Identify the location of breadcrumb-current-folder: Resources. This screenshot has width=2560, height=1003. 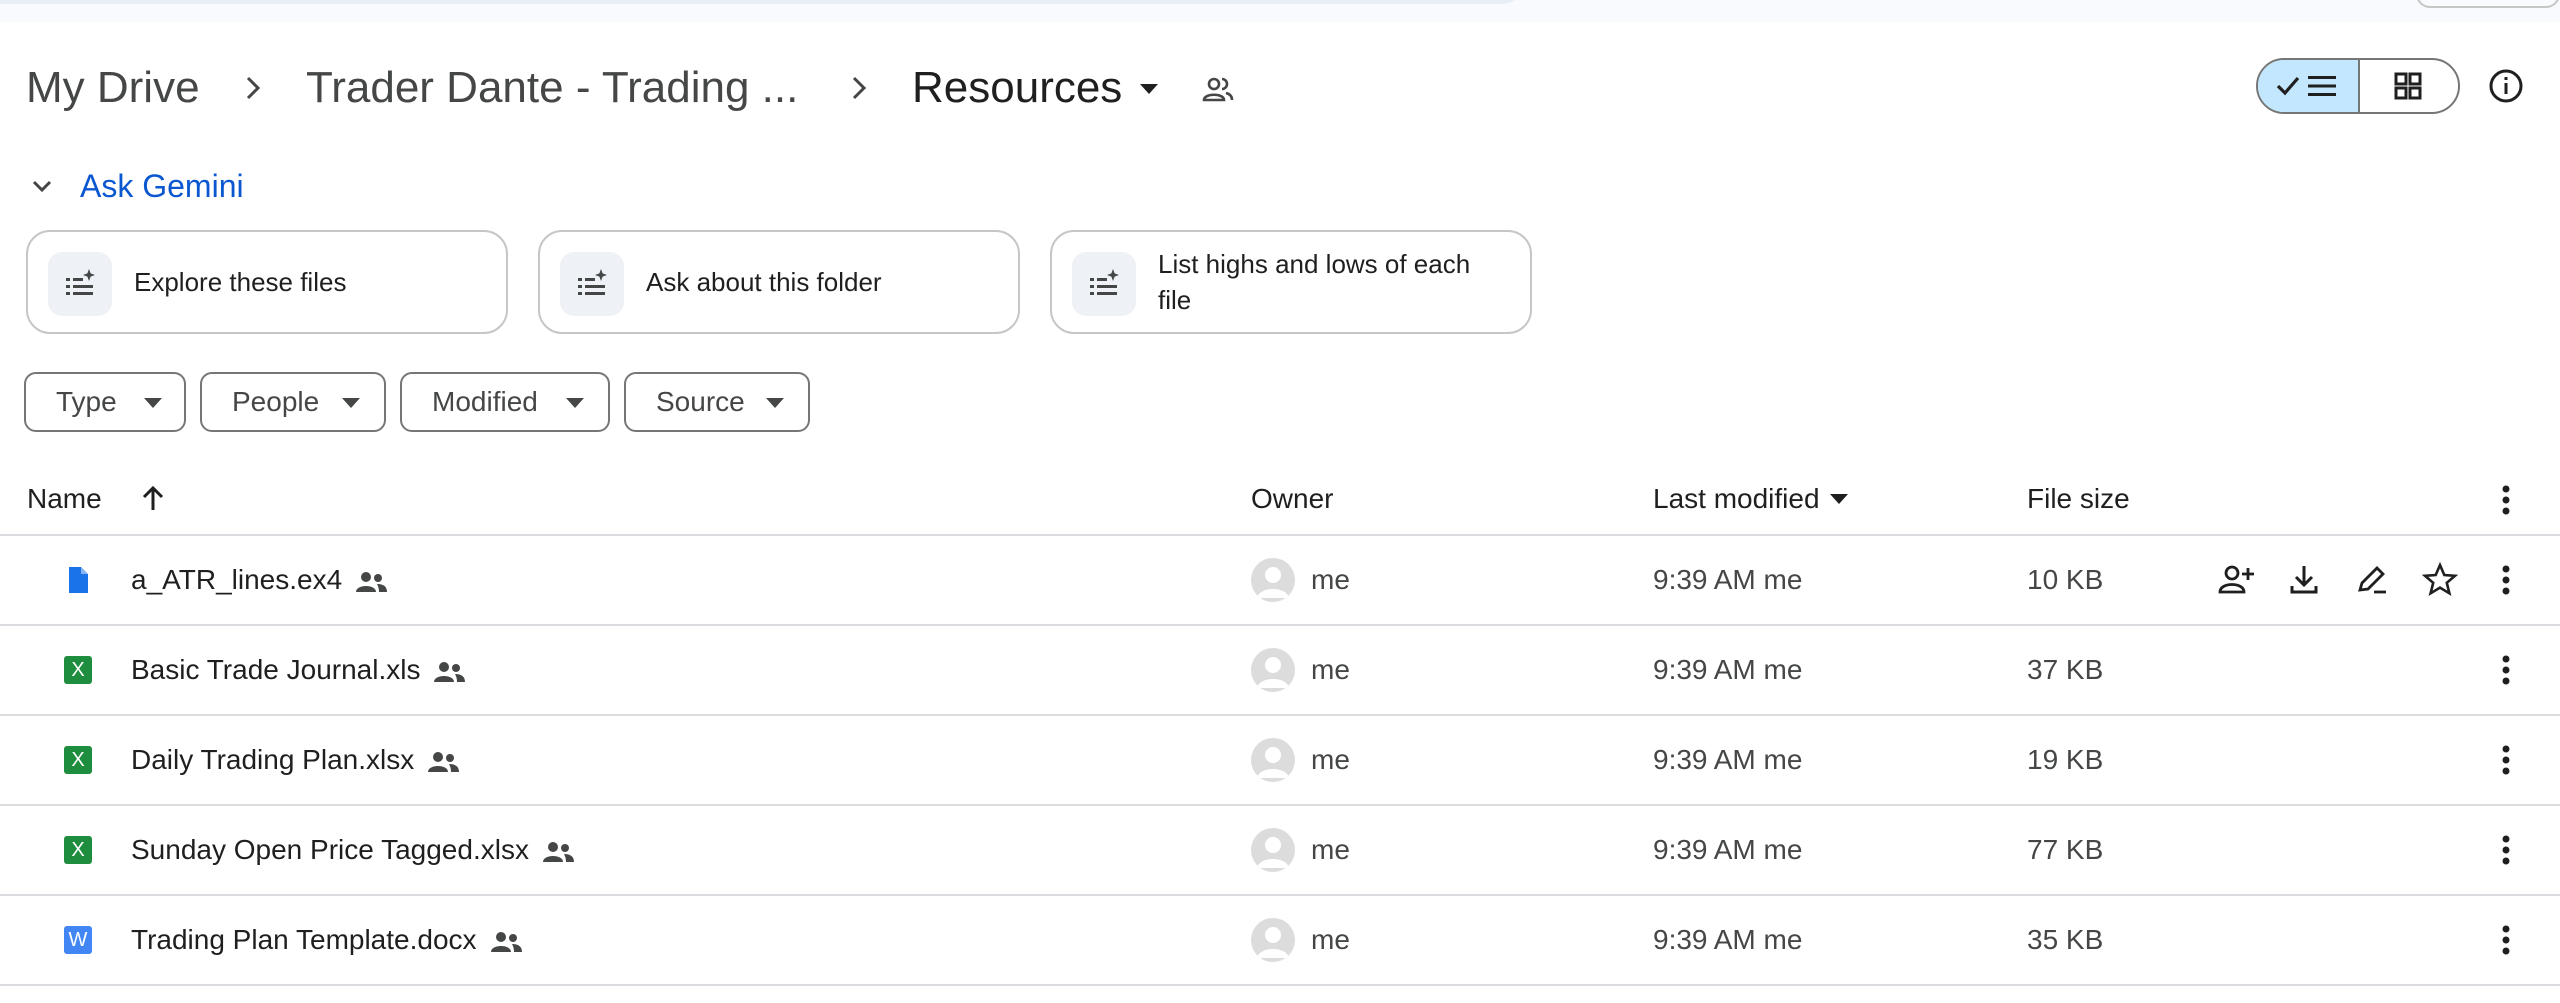
(1017, 88).